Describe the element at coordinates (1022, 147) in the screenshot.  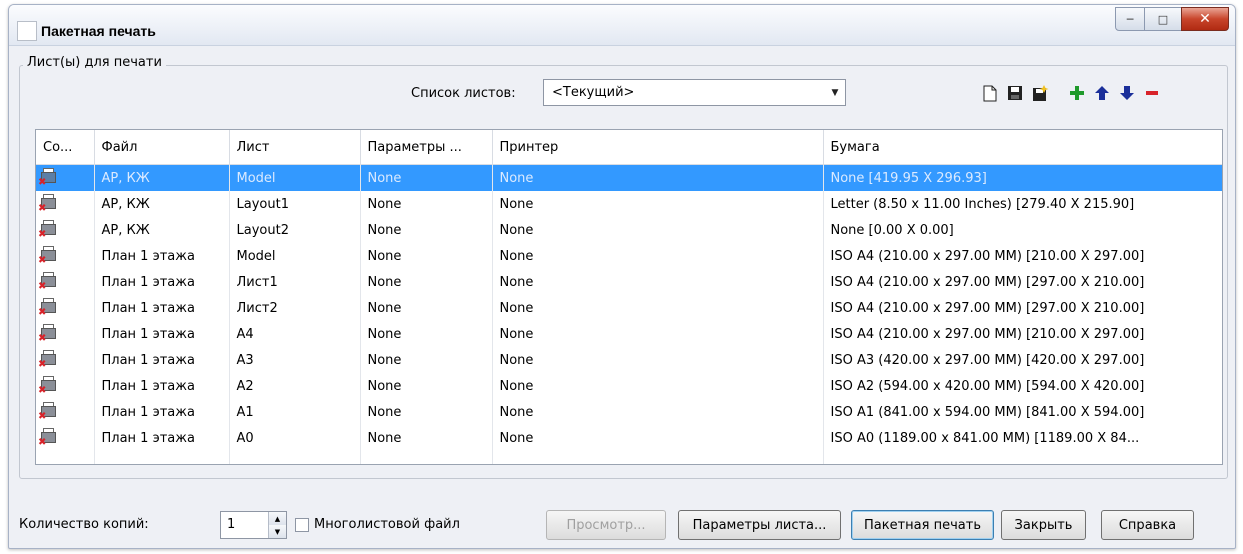
I see `col-paper: Бумага` at that location.